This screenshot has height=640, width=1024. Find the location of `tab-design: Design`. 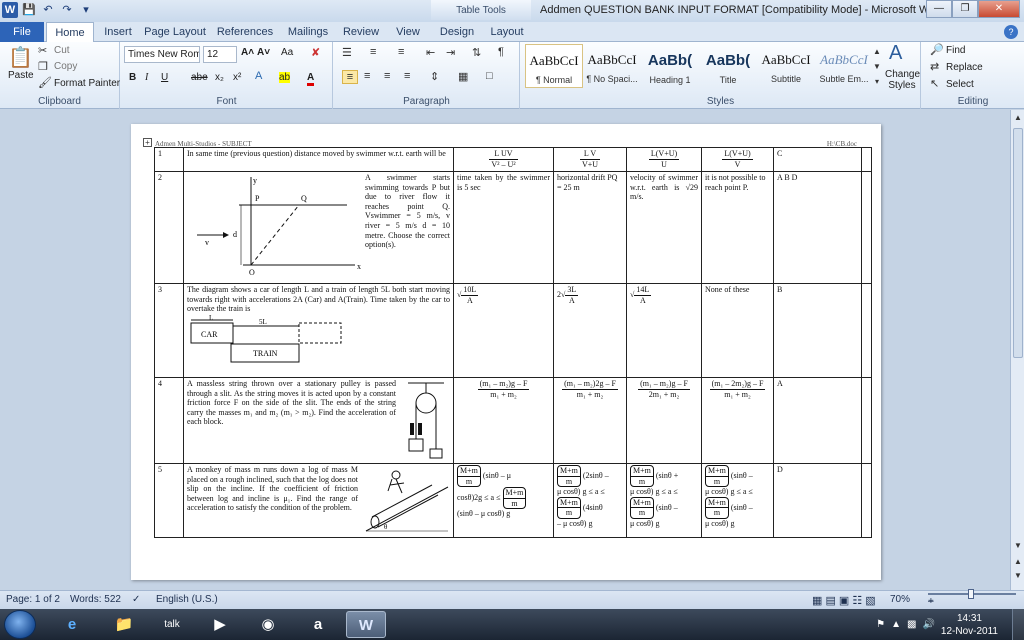

tab-design: Design is located at coordinates (457, 32).